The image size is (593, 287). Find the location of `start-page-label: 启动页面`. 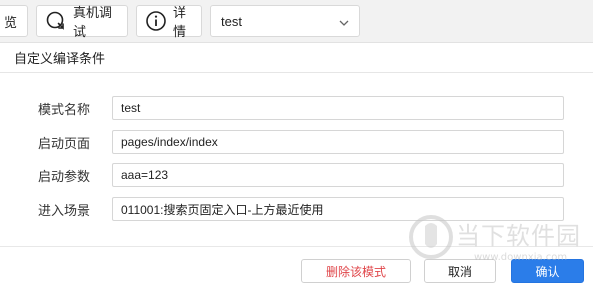

start-page-label: 启动页面 is located at coordinates (64, 143).